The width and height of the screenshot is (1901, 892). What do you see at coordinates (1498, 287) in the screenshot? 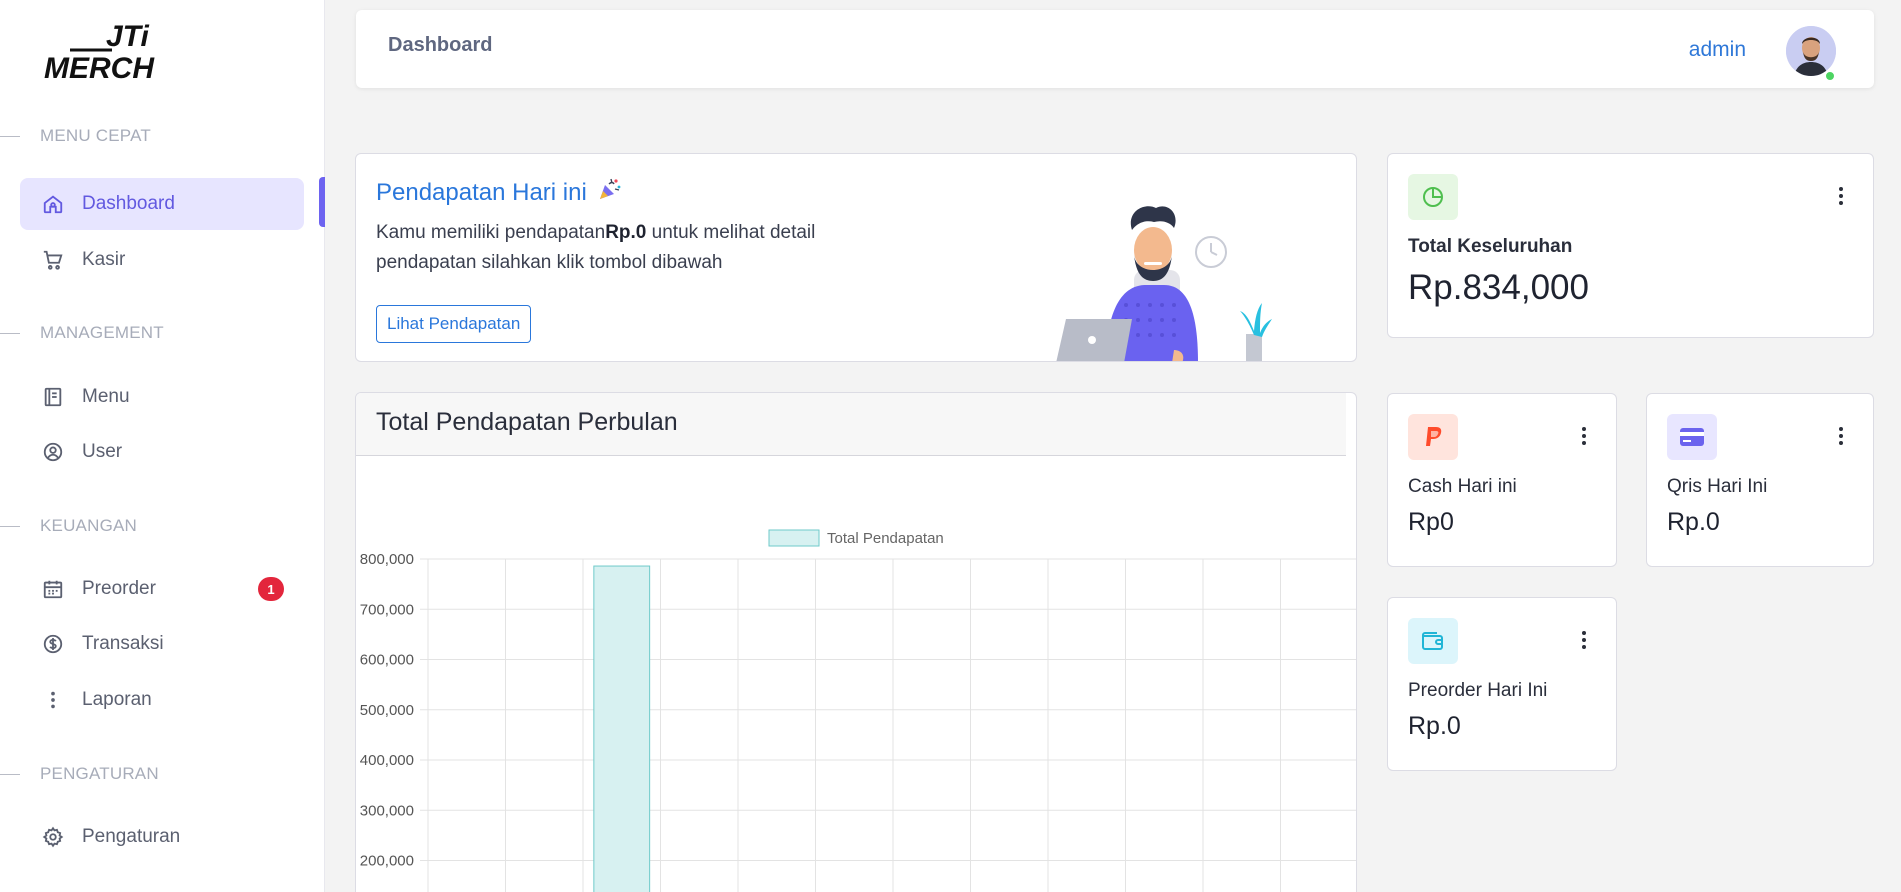
I see `stat-value: Rp.834,000` at bounding box center [1498, 287].